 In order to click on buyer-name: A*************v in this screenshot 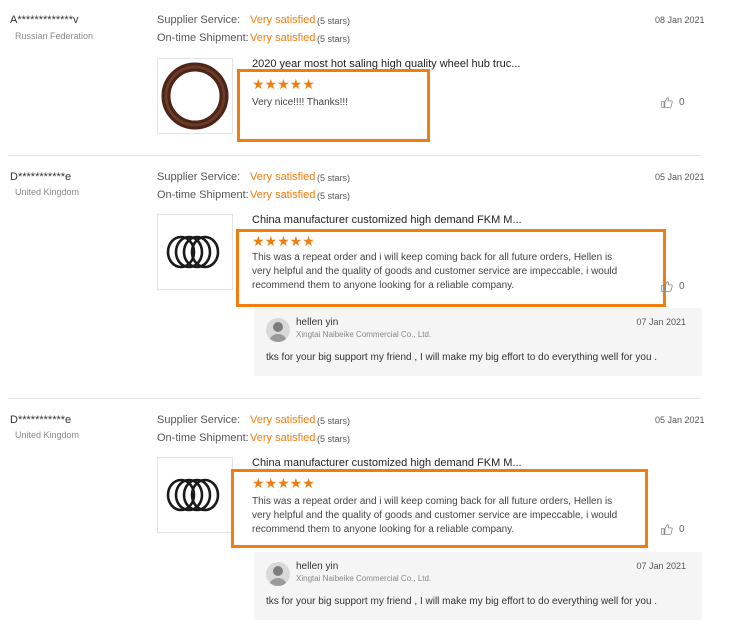, I will do `click(44, 20)`.